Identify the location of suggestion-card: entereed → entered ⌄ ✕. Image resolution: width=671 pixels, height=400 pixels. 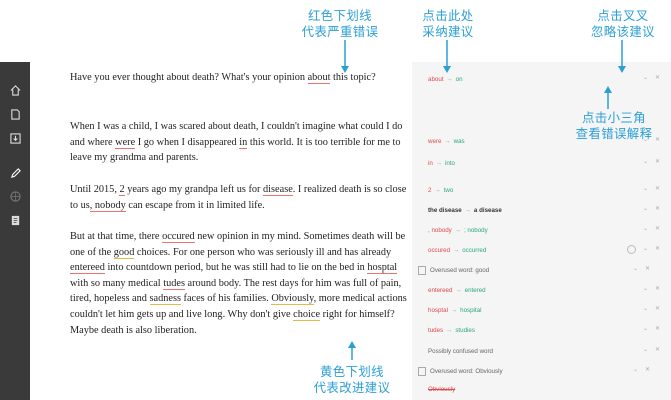
(546, 290).